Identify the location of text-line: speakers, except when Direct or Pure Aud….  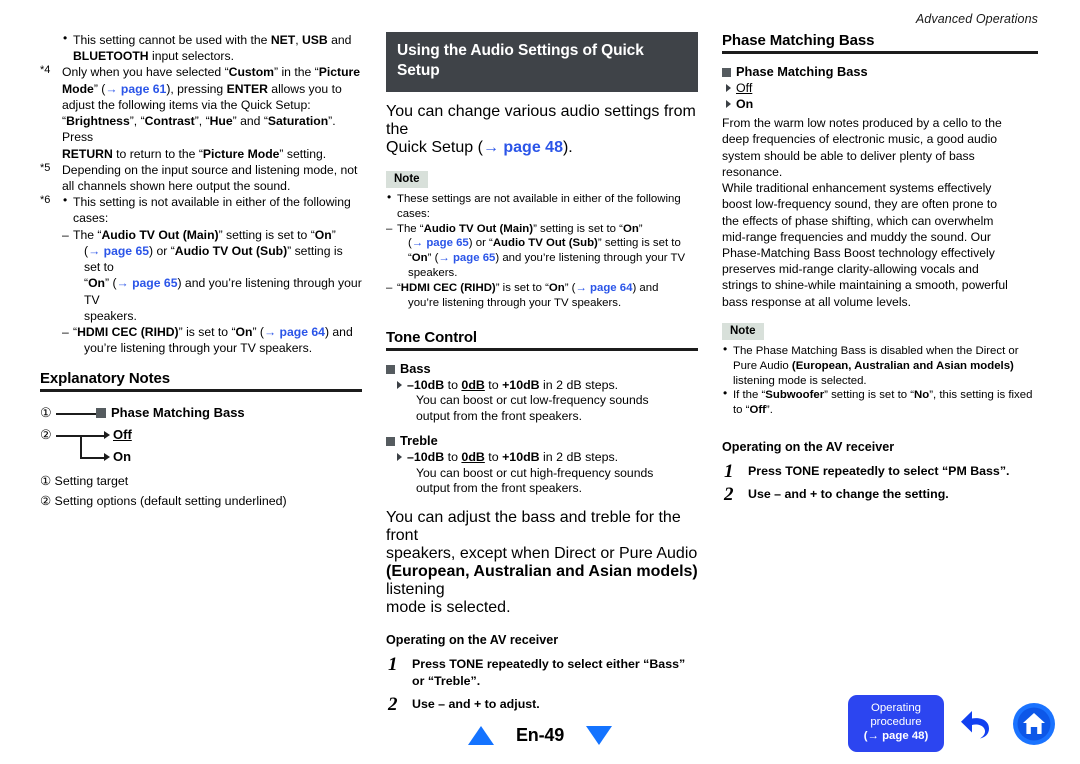
(542, 554).